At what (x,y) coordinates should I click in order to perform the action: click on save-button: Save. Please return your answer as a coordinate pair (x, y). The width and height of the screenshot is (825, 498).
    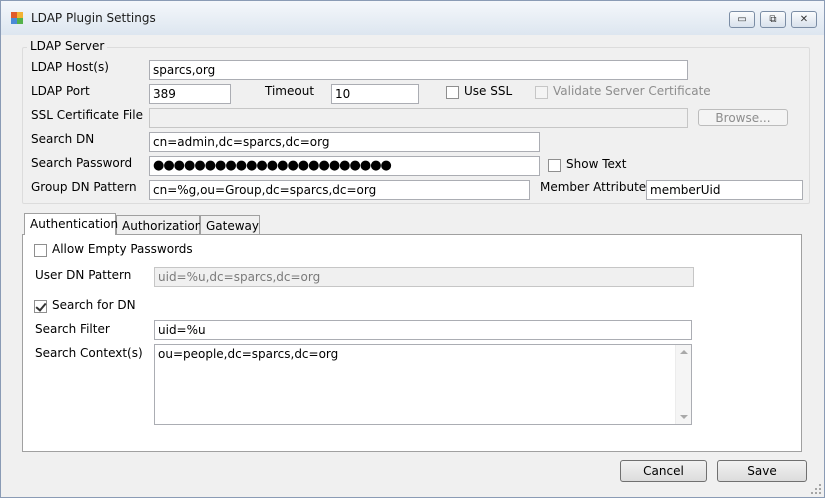
    Looking at the image, I should click on (762, 471).